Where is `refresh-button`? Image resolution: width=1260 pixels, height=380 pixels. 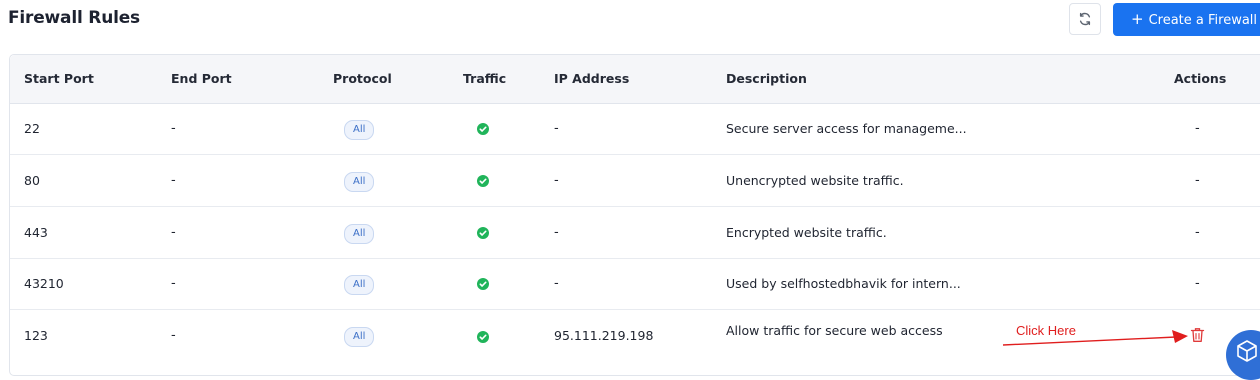
refresh-button is located at coordinates (1085, 19).